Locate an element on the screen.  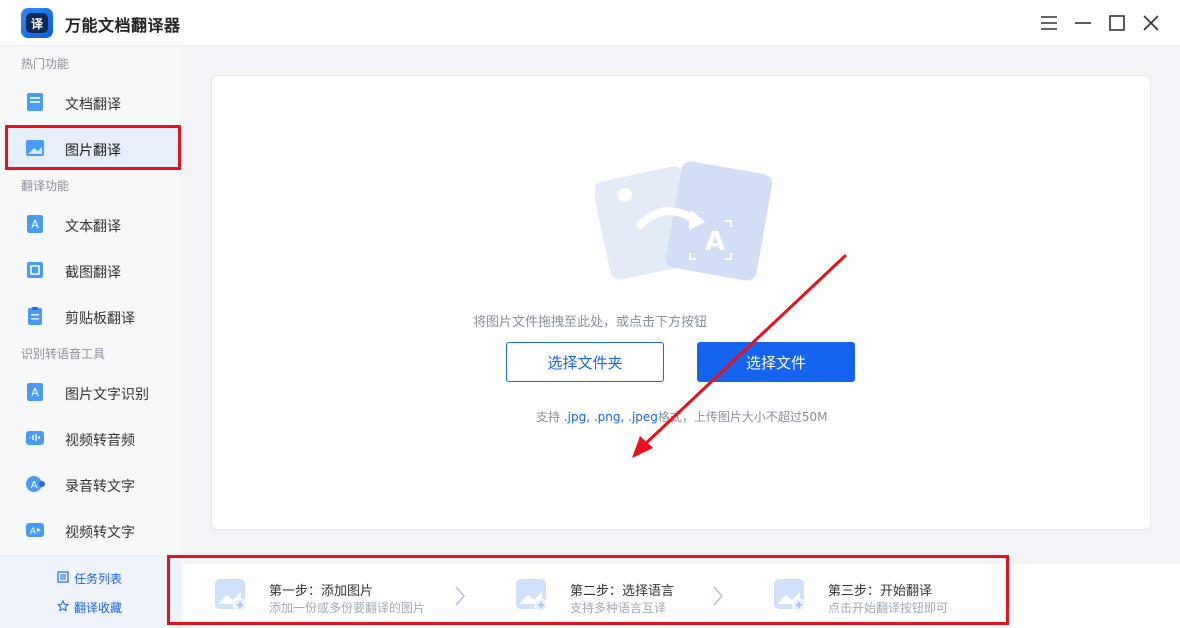
support-prefix: 支持 is located at coordinates (548, 417).